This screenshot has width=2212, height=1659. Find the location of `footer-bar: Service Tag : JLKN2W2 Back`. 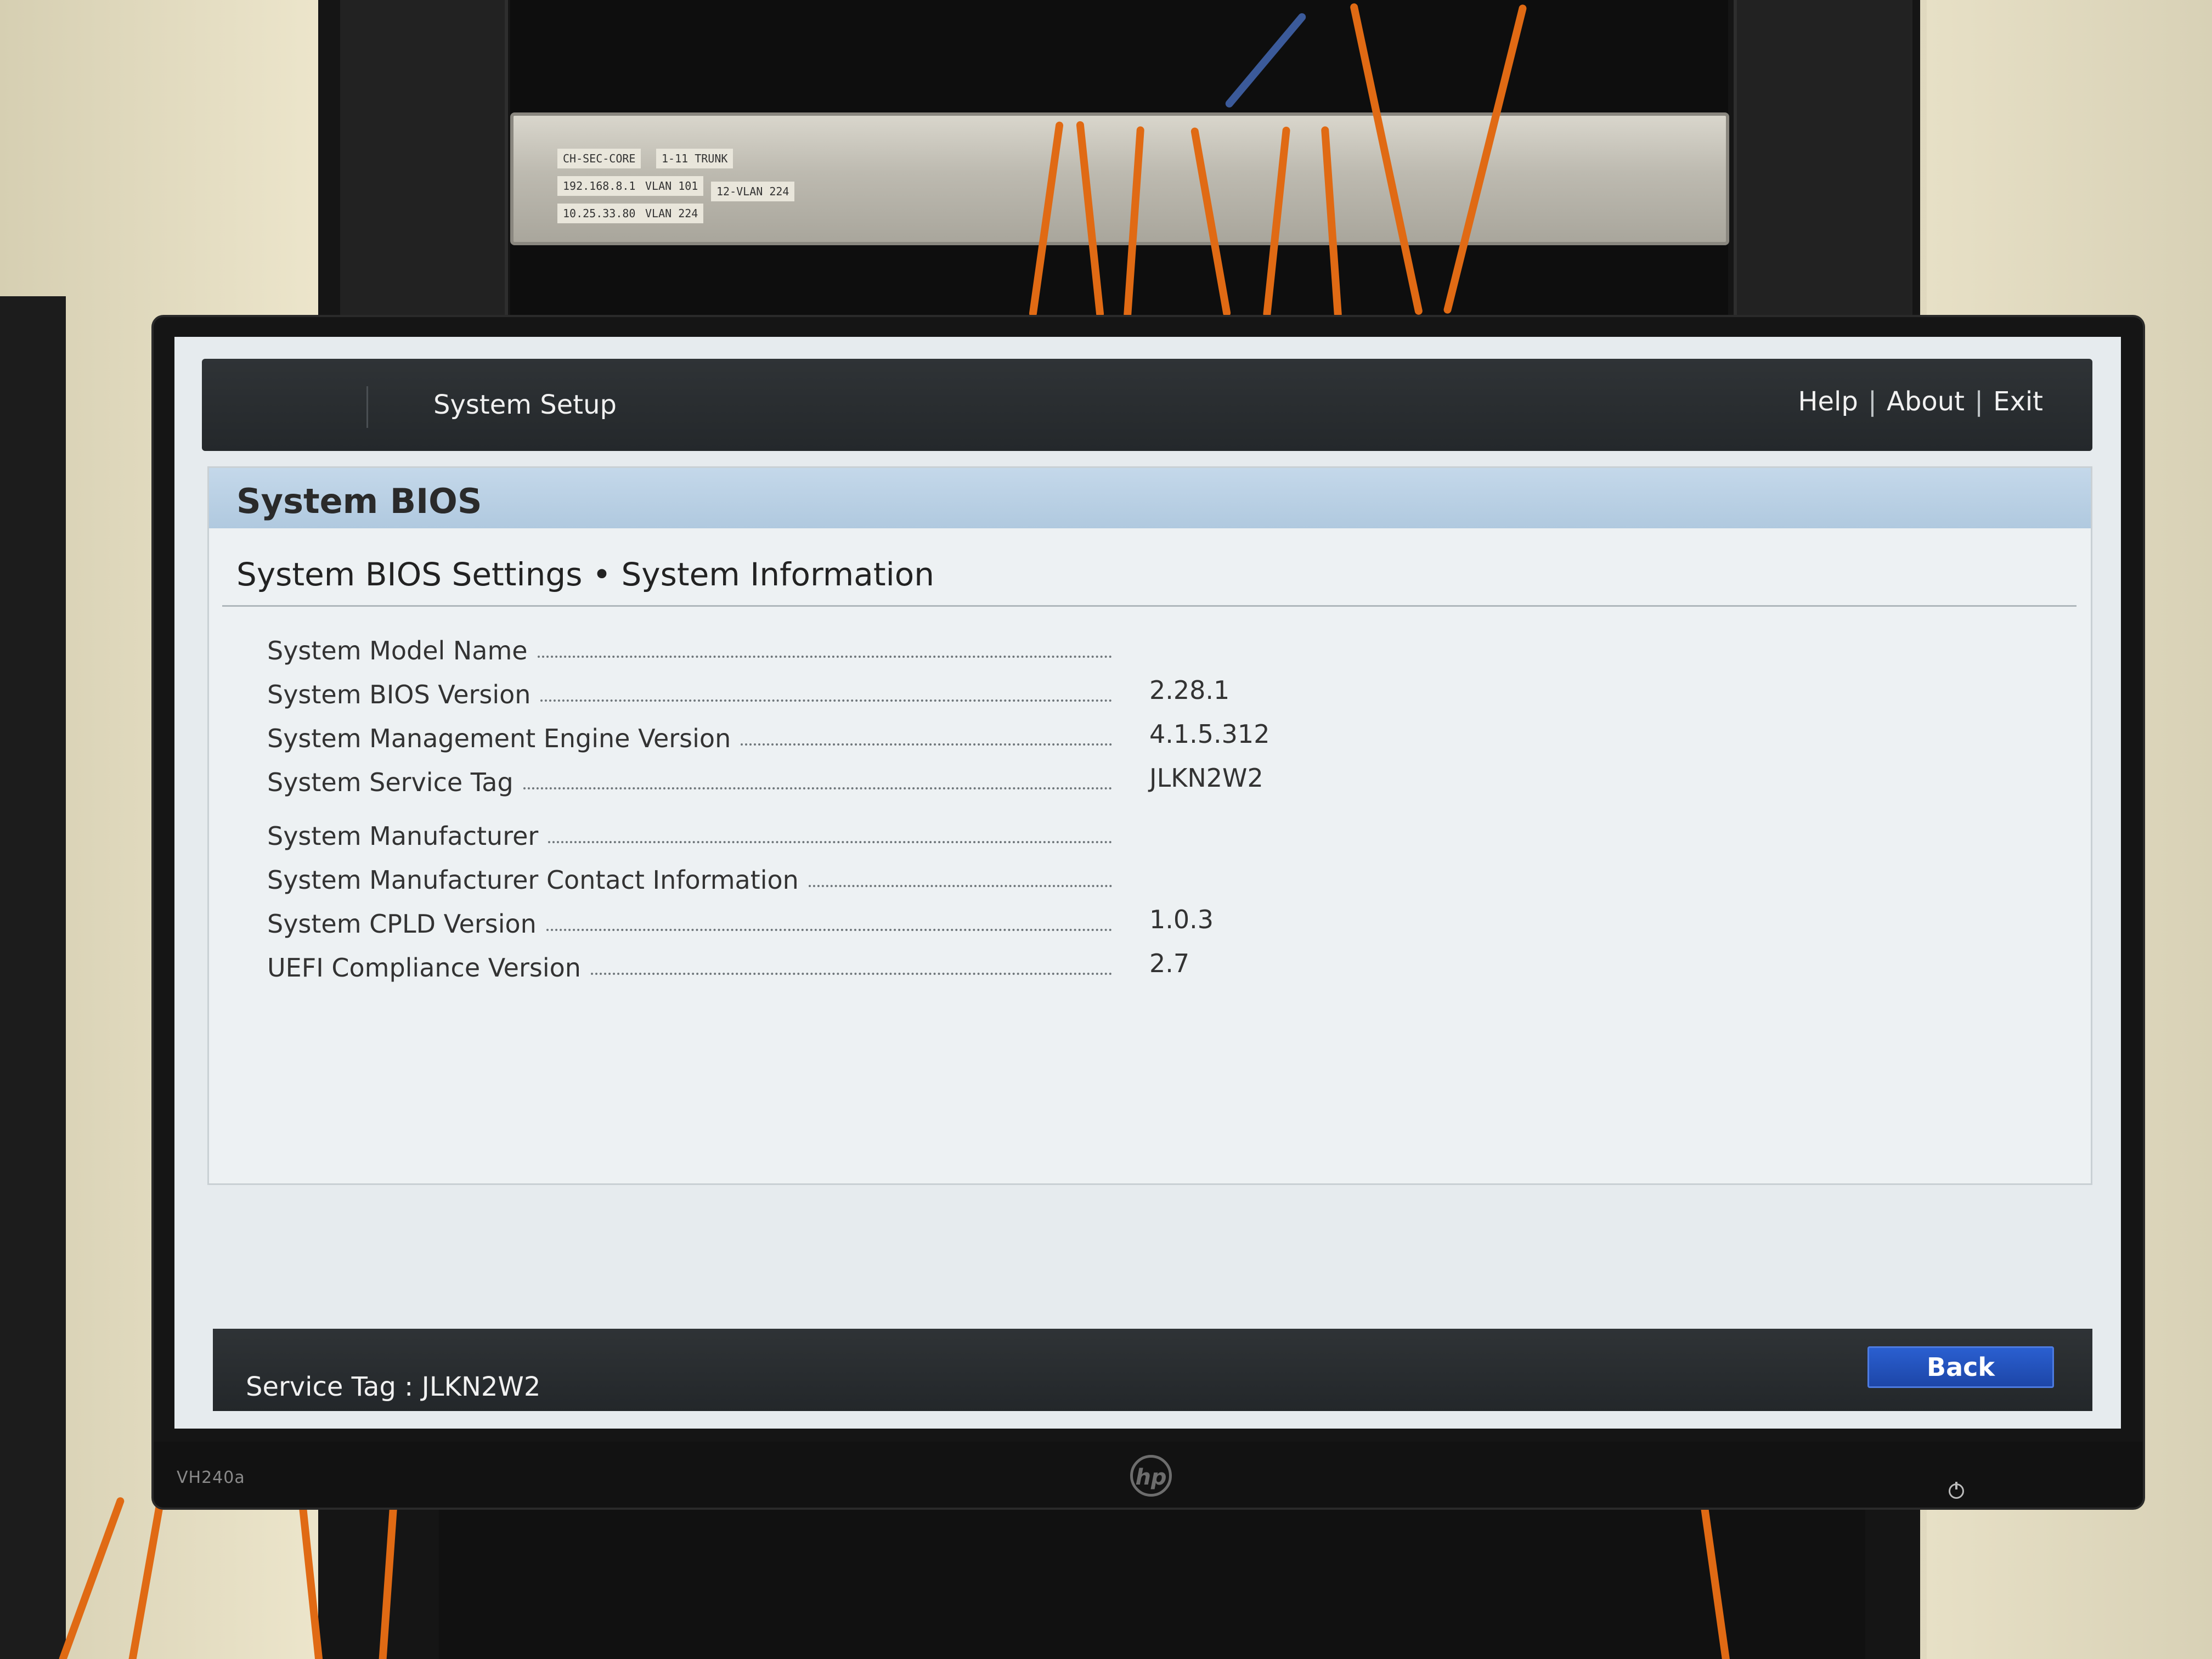

footer-bar: Service Tag : JLKN2W2 Back is located at coordinates (1152, 1370).